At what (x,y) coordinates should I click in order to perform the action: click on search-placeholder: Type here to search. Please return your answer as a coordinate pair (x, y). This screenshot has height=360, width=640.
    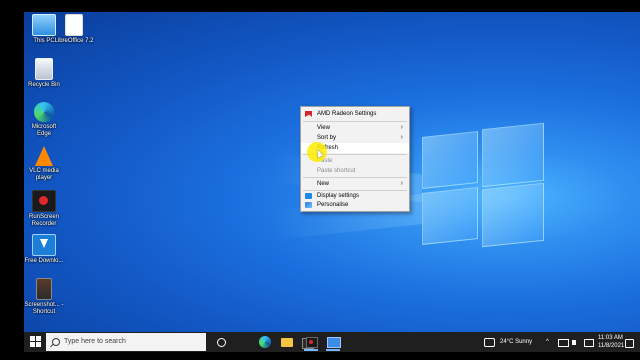
    Looking at the image, I should click on (95, 341).